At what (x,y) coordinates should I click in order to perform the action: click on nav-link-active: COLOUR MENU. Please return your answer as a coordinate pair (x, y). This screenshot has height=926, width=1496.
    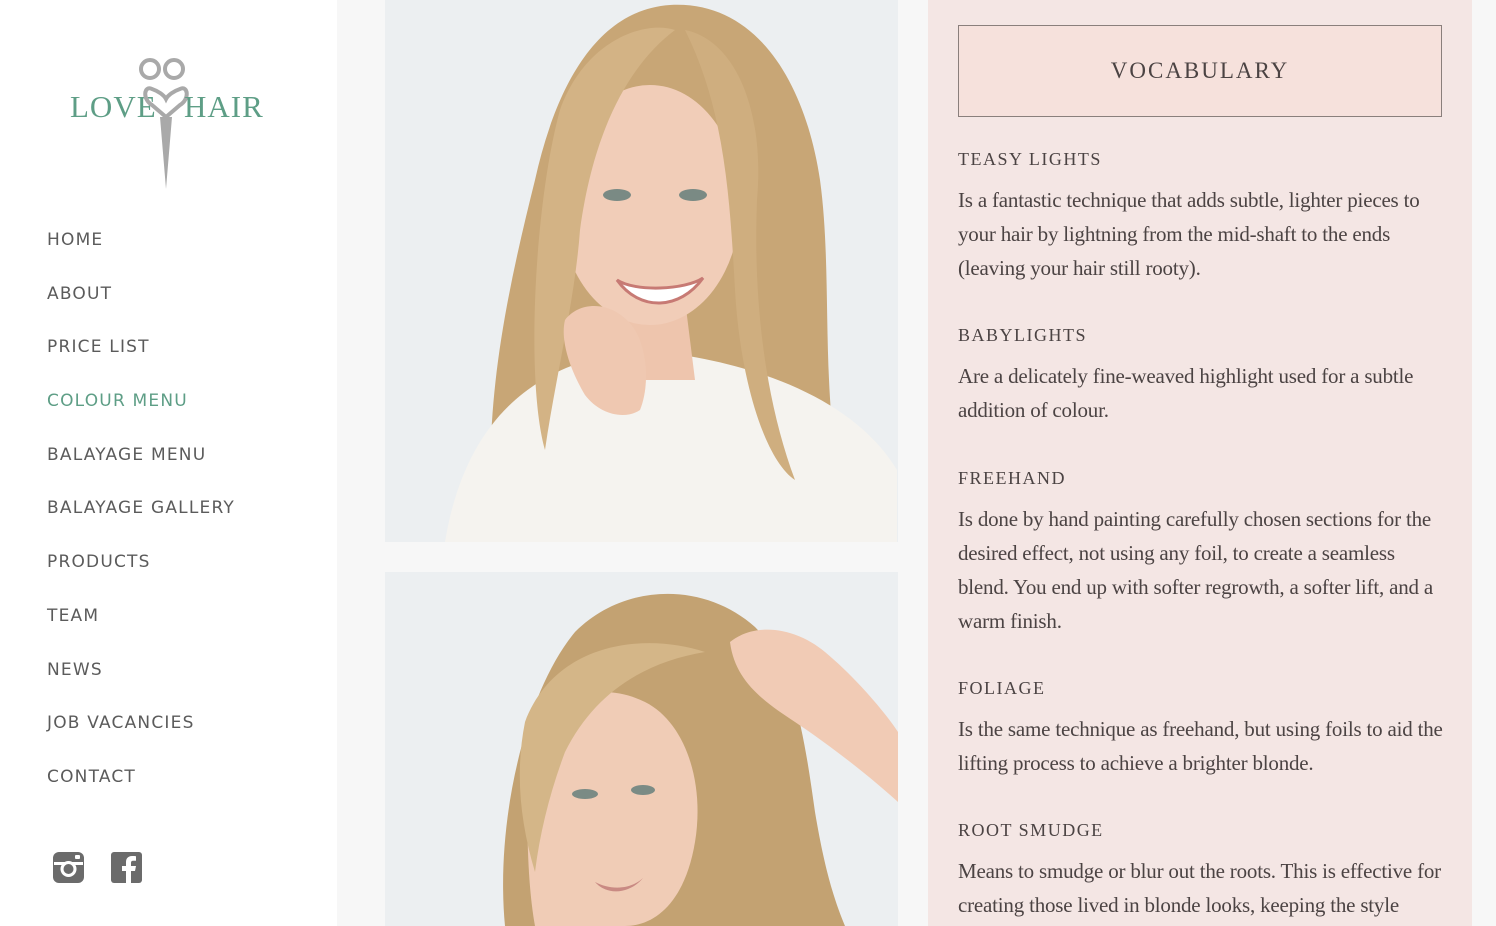
    Looking at the image, I should click on (117, 401).